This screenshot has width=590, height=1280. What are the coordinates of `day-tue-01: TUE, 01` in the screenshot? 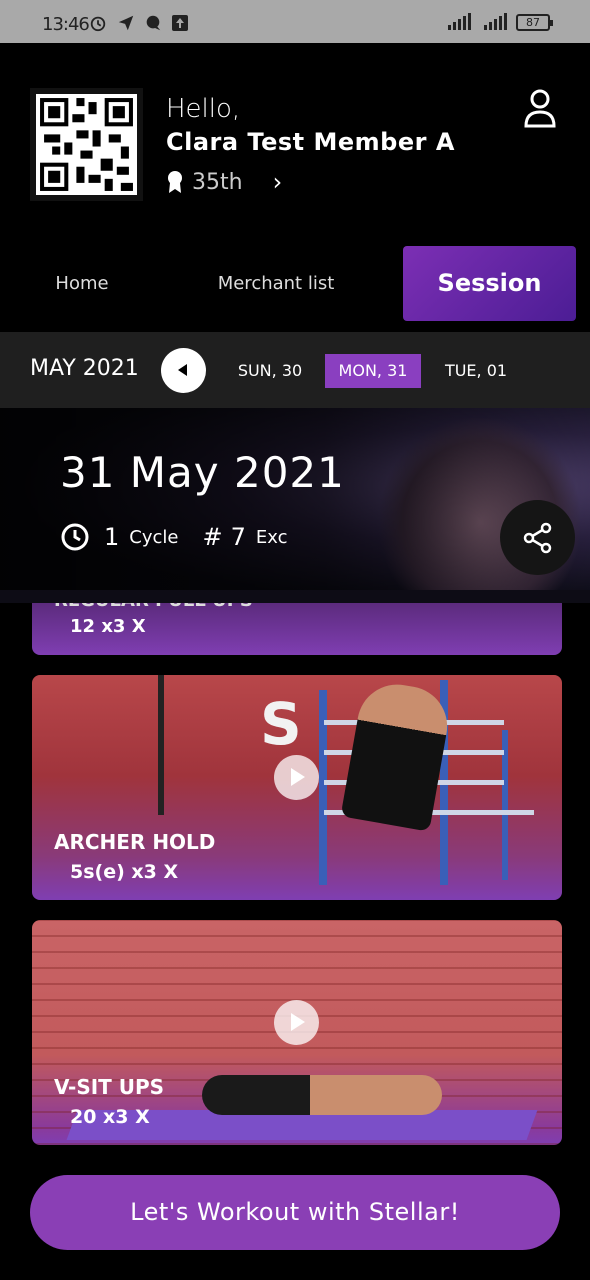 It's located at (476, 371).